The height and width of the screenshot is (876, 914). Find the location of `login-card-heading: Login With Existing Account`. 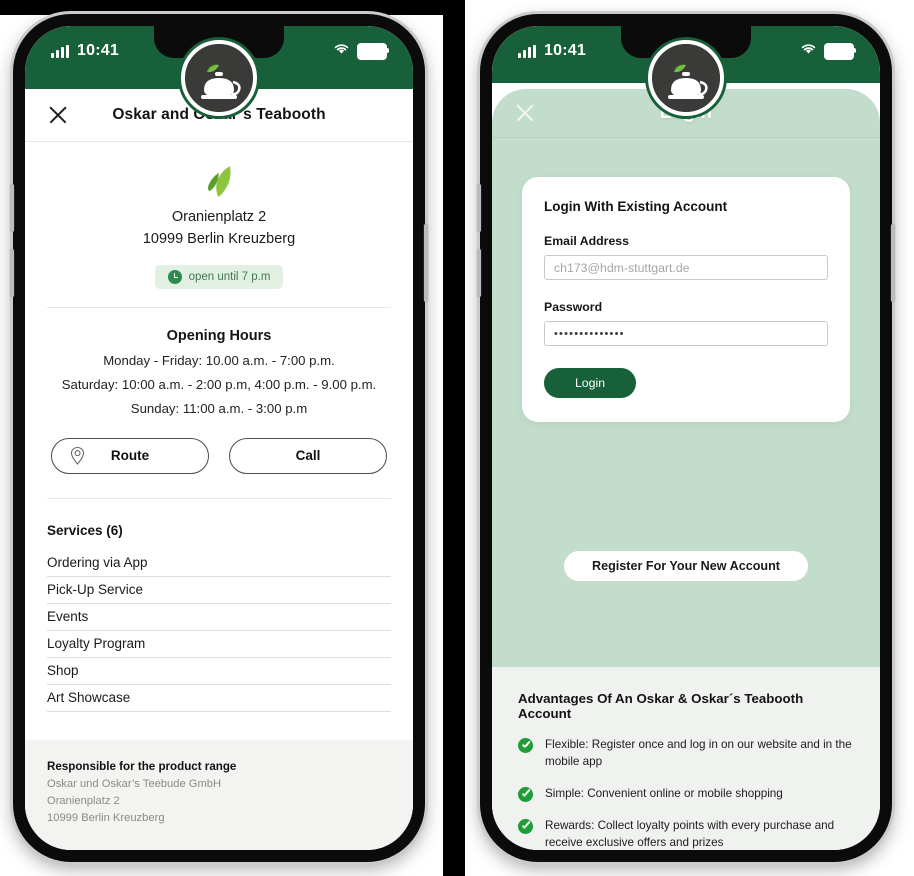

login-card-heading: Login With Existing Account is located at coordinates (636, 206).